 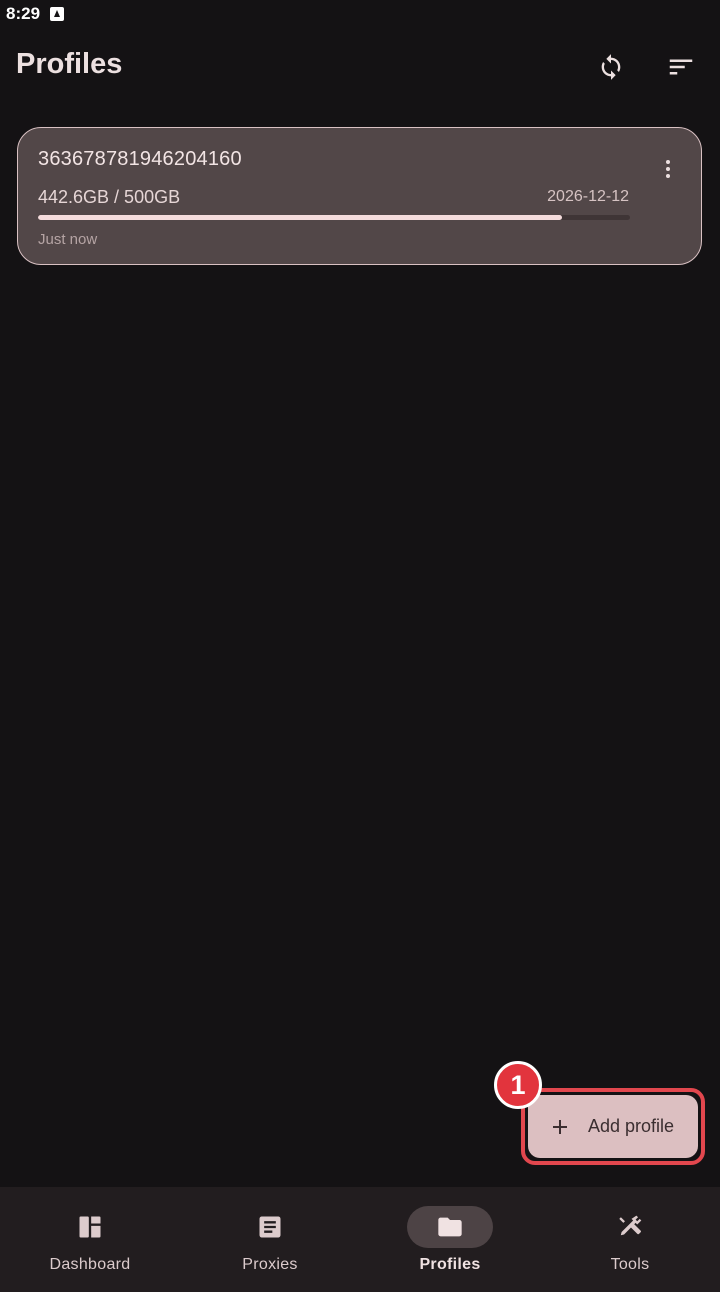 What do you see at coordinates (450, 1264) in the screenshot?
I see `nav-label-profiles: Profiles` at bounding box center [450, 1264].